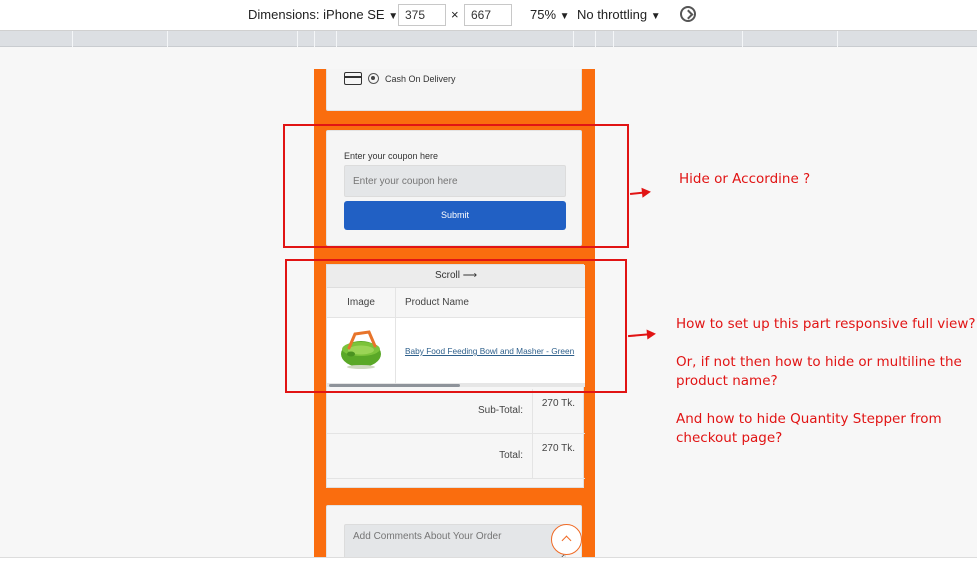 This screenshot has height=567, width=977. I want to click on annotation-box-table, so click(456, 326).